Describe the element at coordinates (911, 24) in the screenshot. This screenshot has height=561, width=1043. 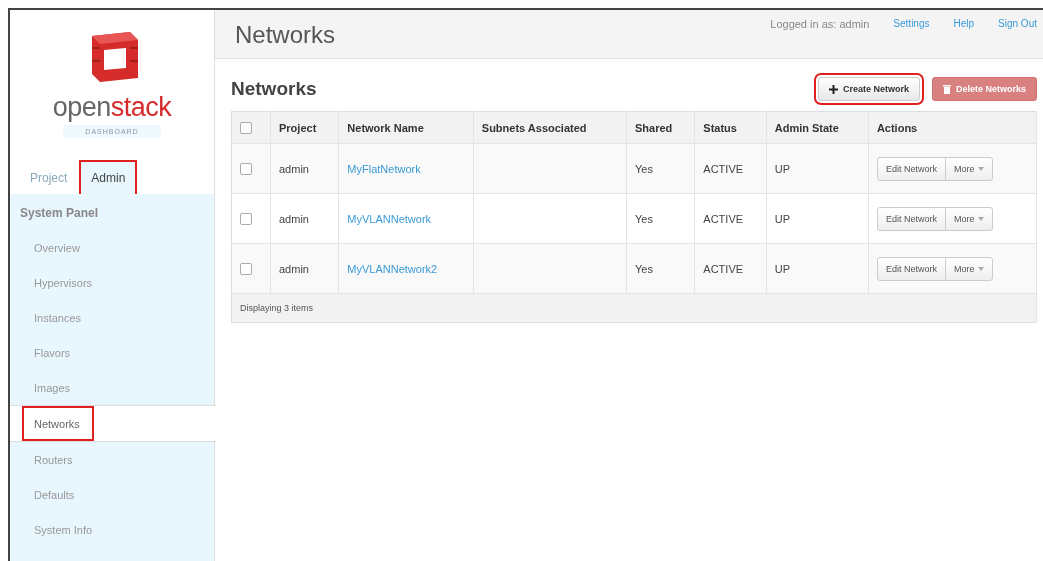
I see `header-link: Settings` at that location.